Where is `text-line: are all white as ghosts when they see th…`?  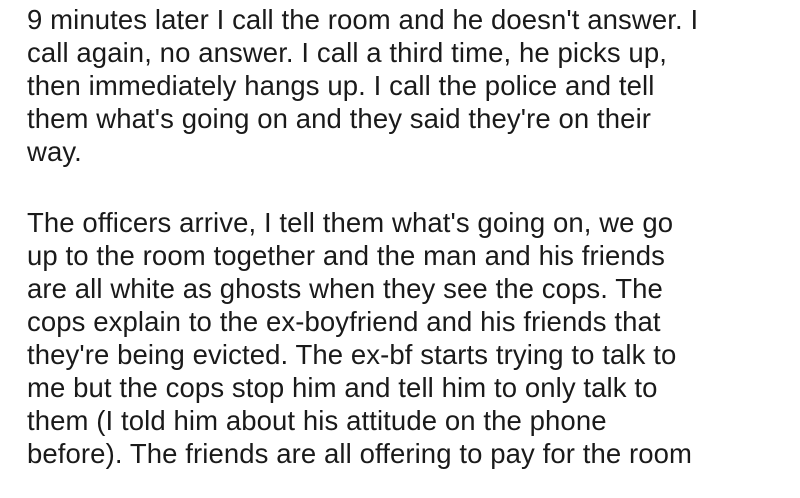
text-line: are all white as ghosts when they see th… is located at coordinates (345, 288).